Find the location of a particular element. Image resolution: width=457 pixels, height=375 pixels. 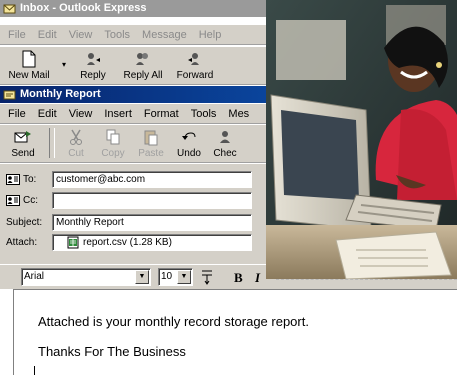

attach-label: Attach: is located at coordinates (22, 242).